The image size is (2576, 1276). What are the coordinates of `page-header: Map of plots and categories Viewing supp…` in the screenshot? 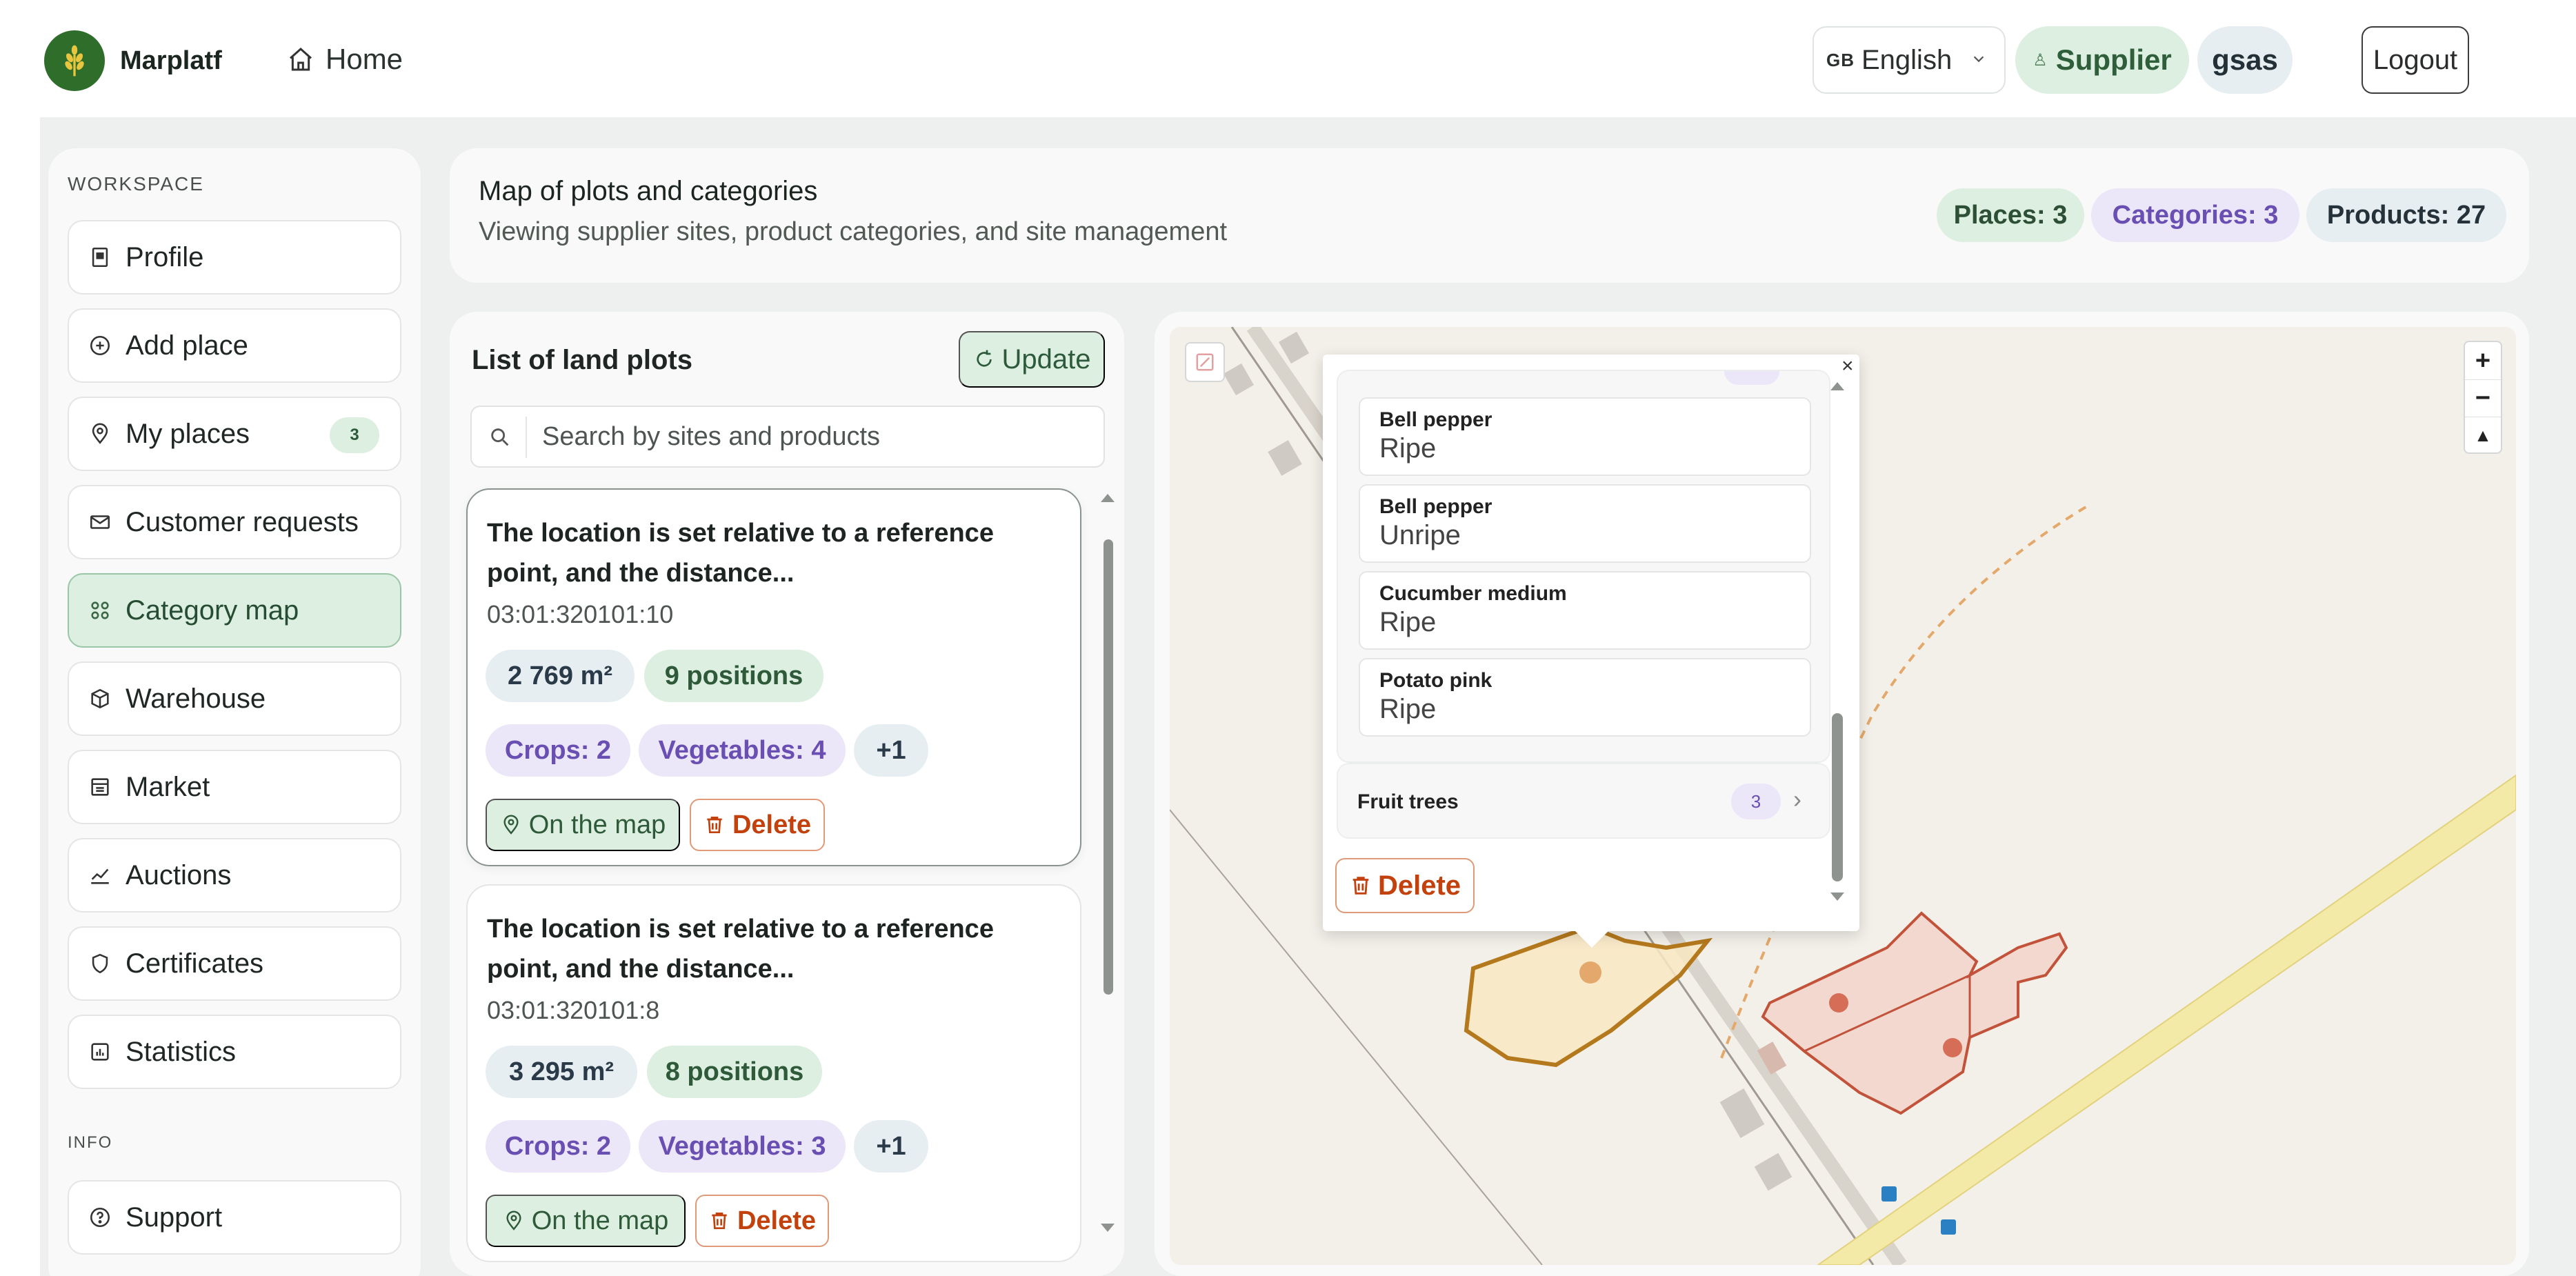 It's located at (1489, 215).